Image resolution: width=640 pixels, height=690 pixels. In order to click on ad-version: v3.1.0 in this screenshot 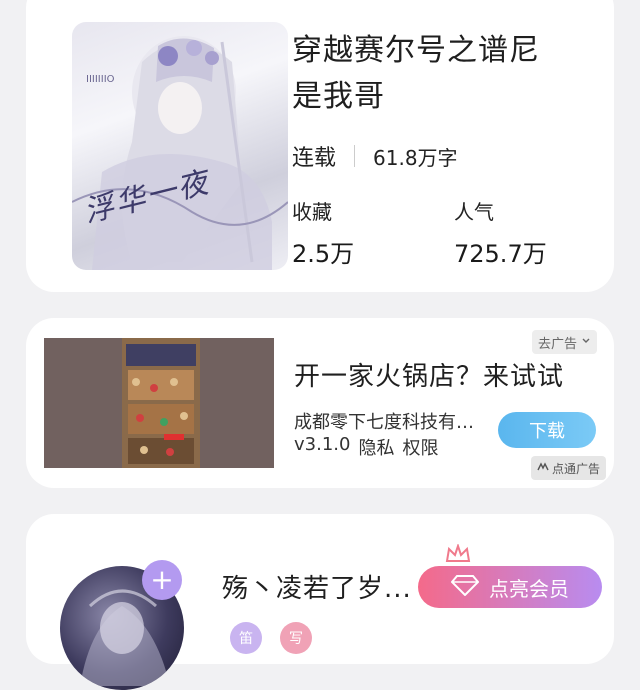, I will do `click(322, 444)`.